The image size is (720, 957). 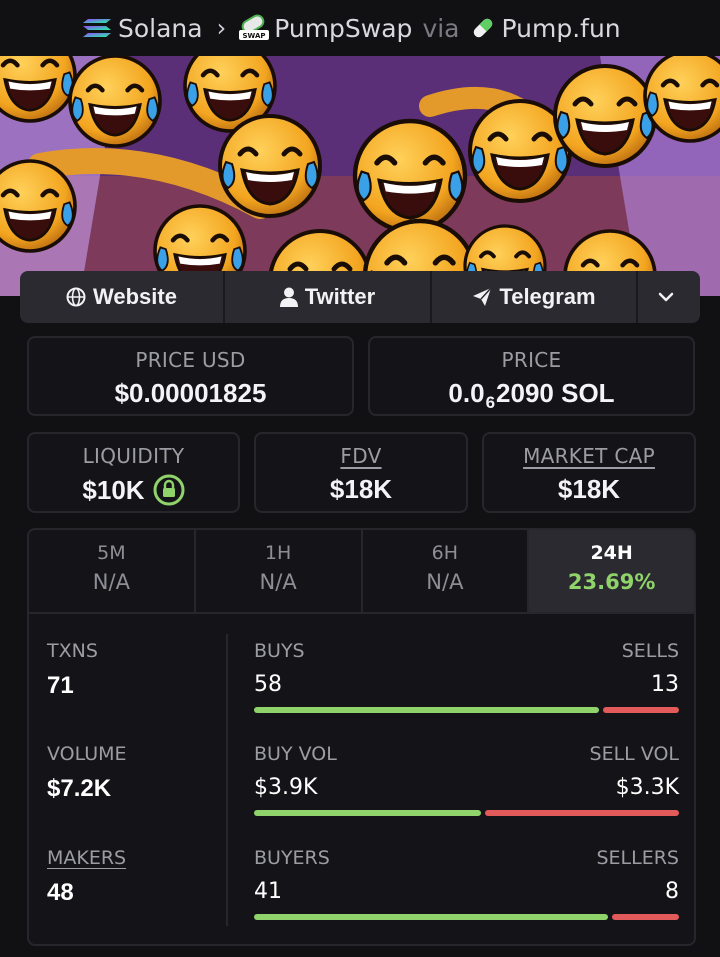 I want to click on telegram-label: Telegram, so click(x=547, y=296).